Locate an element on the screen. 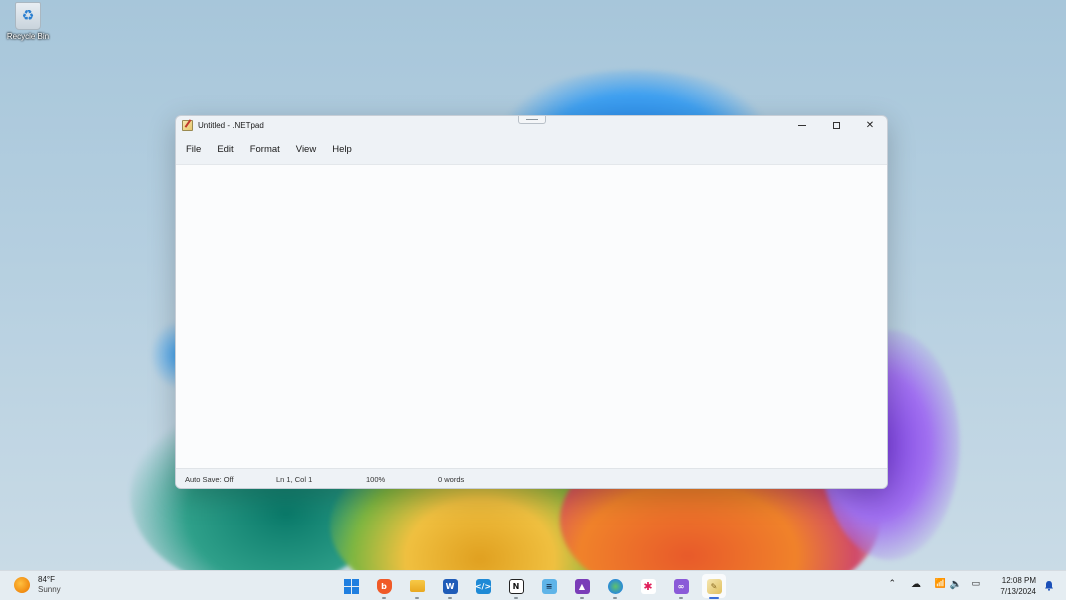 The height and width of the screenshot is (600, 1066). notification-bell-icon is located at coordinates (1049, 585).